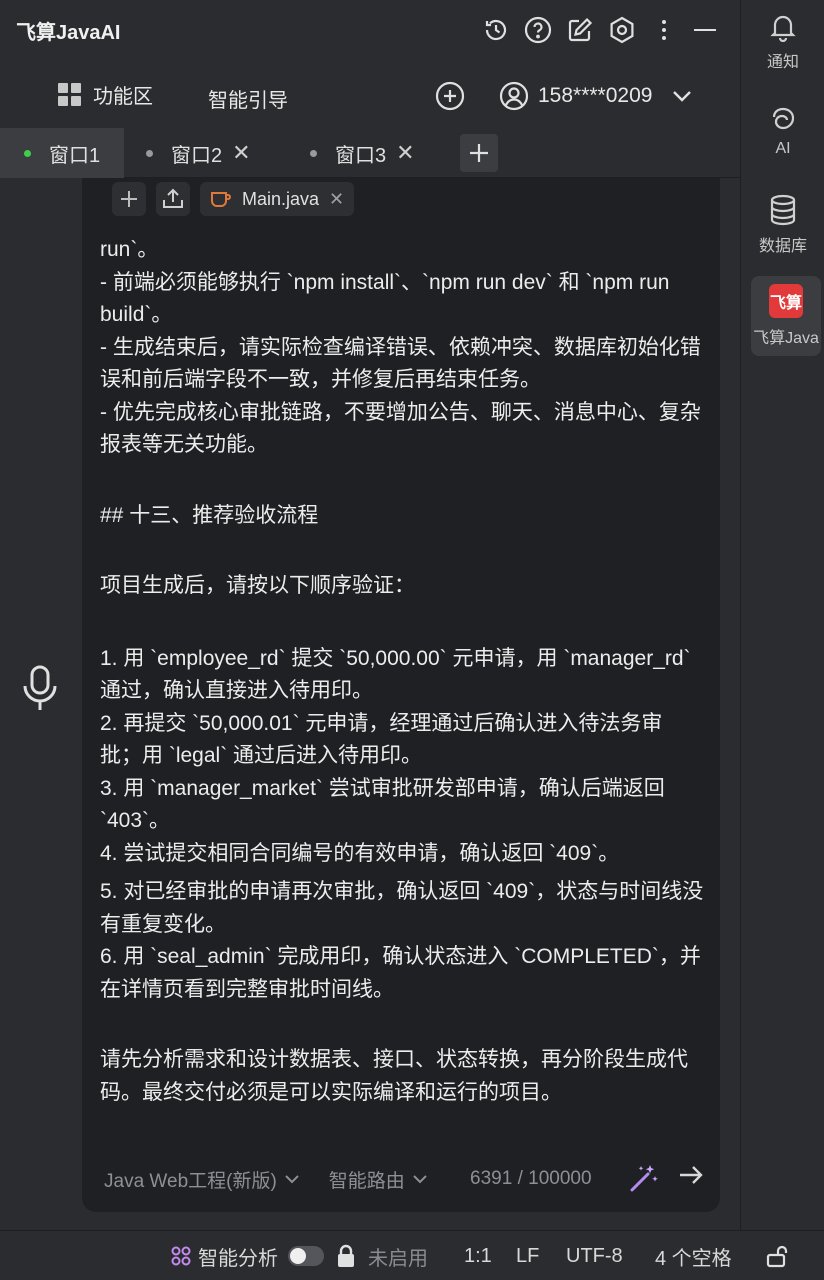  What do you see at coordinates (782, 615) in the screenshot?
I see `right-sidebar: 通知 AI 数据库 飞算 飞算Java` at bounding box center [782, 615].